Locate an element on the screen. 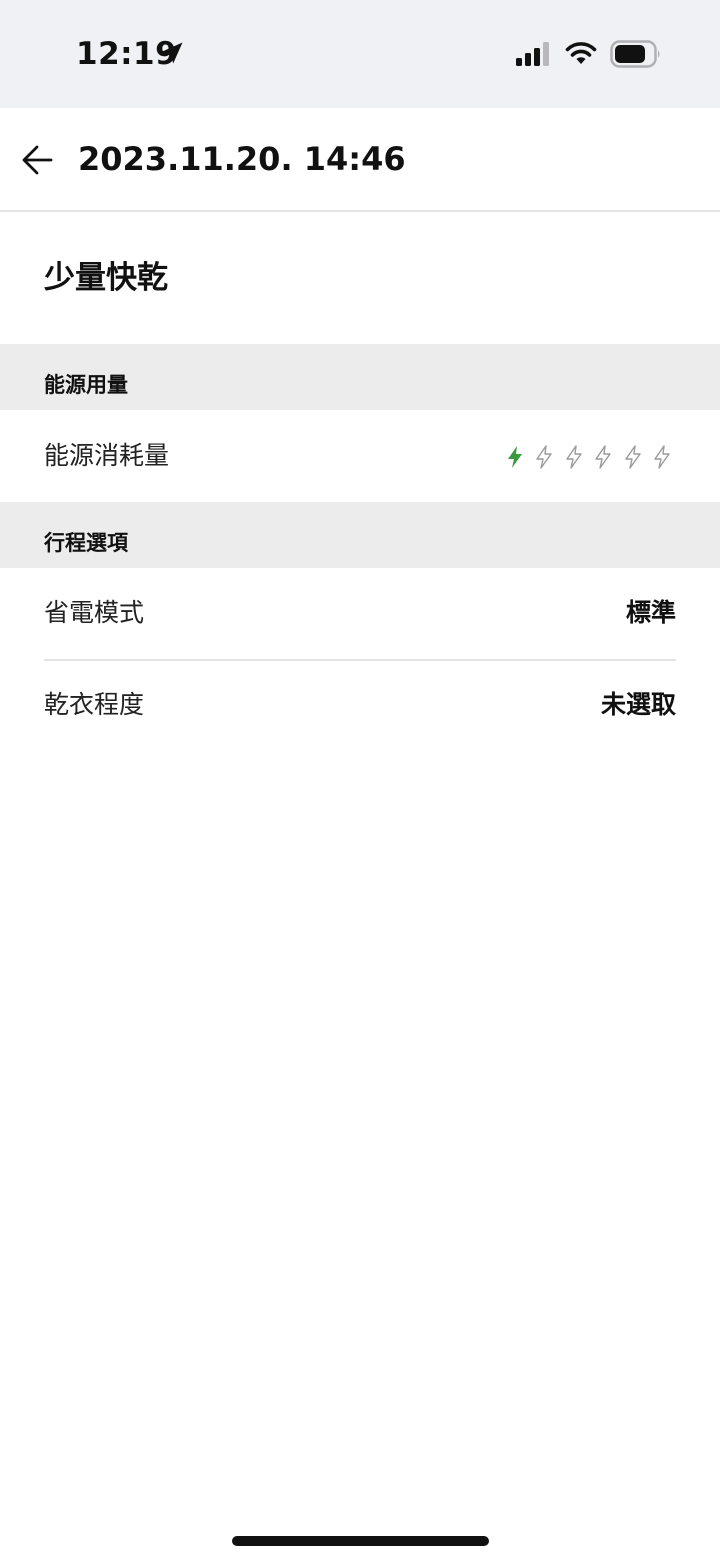  arrow-left-icon is located at coordinates (38, 160).